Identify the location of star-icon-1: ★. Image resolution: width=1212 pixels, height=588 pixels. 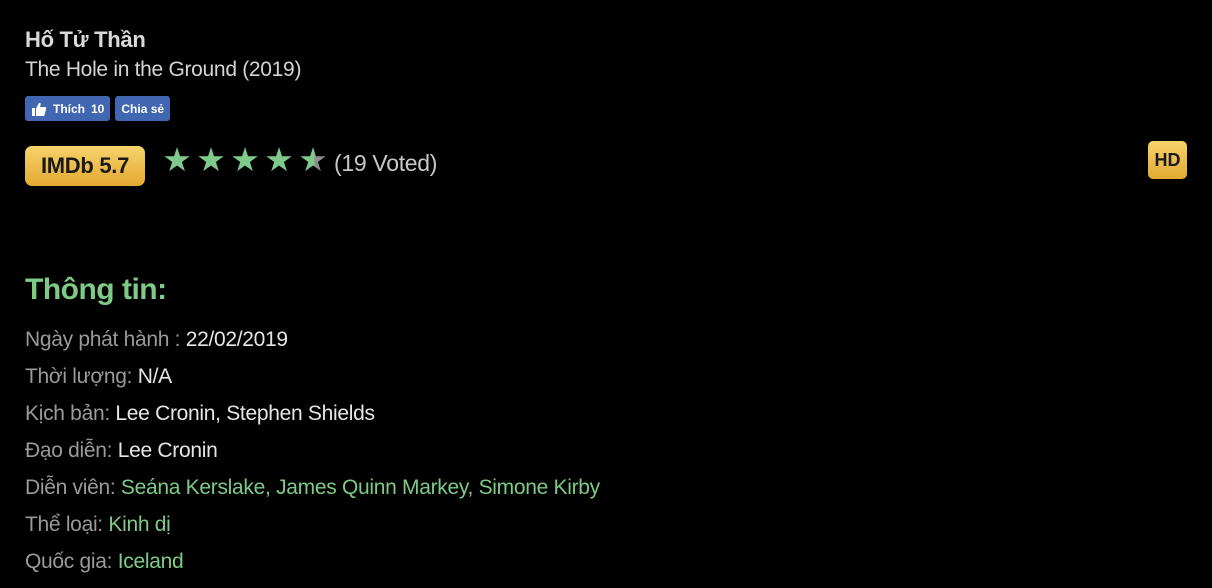
(177, 160).